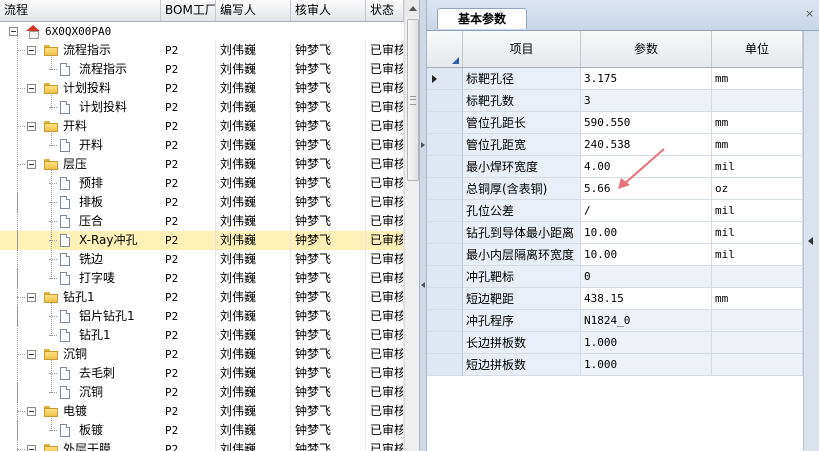  What do you see at coordinates (646, 277) in the screenshot?
I see `cell-value: 0` at bounding box center [646, 277].